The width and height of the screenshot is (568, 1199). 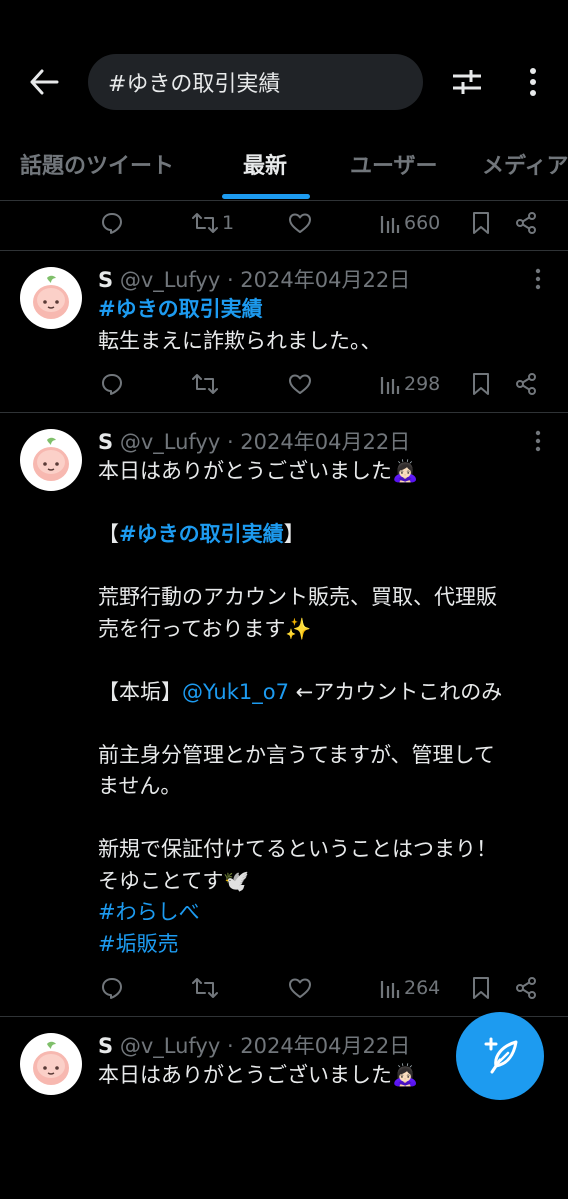 I want to click on views-button: 264, so click(x=410, y=988).